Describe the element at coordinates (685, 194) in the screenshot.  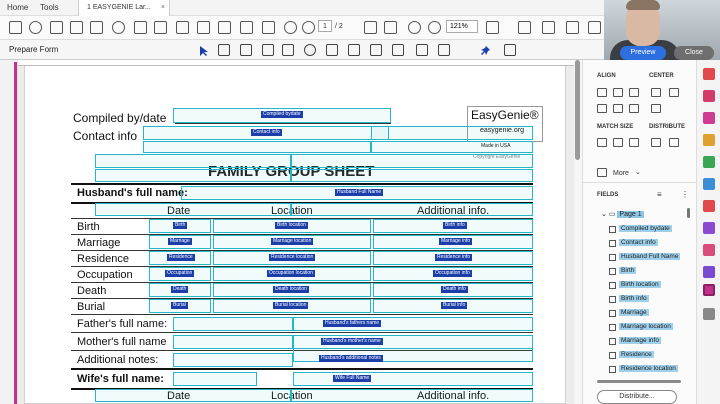
I see `options-icon: ⋮` at that location.